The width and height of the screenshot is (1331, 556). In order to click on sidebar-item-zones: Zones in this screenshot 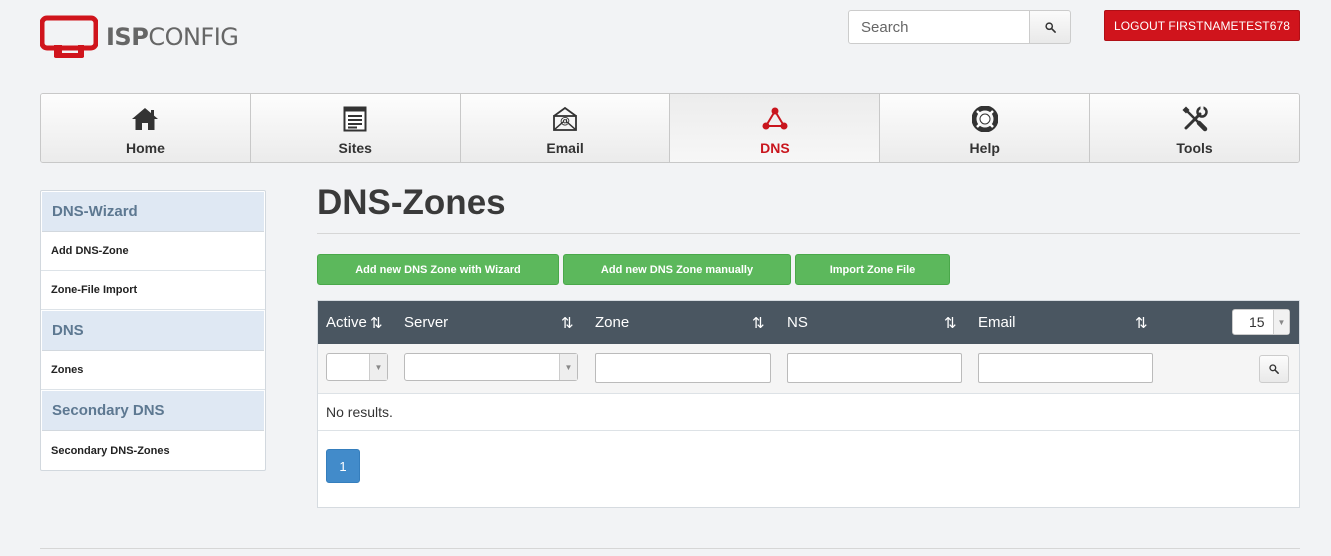, I will do `click(153, 370)`.